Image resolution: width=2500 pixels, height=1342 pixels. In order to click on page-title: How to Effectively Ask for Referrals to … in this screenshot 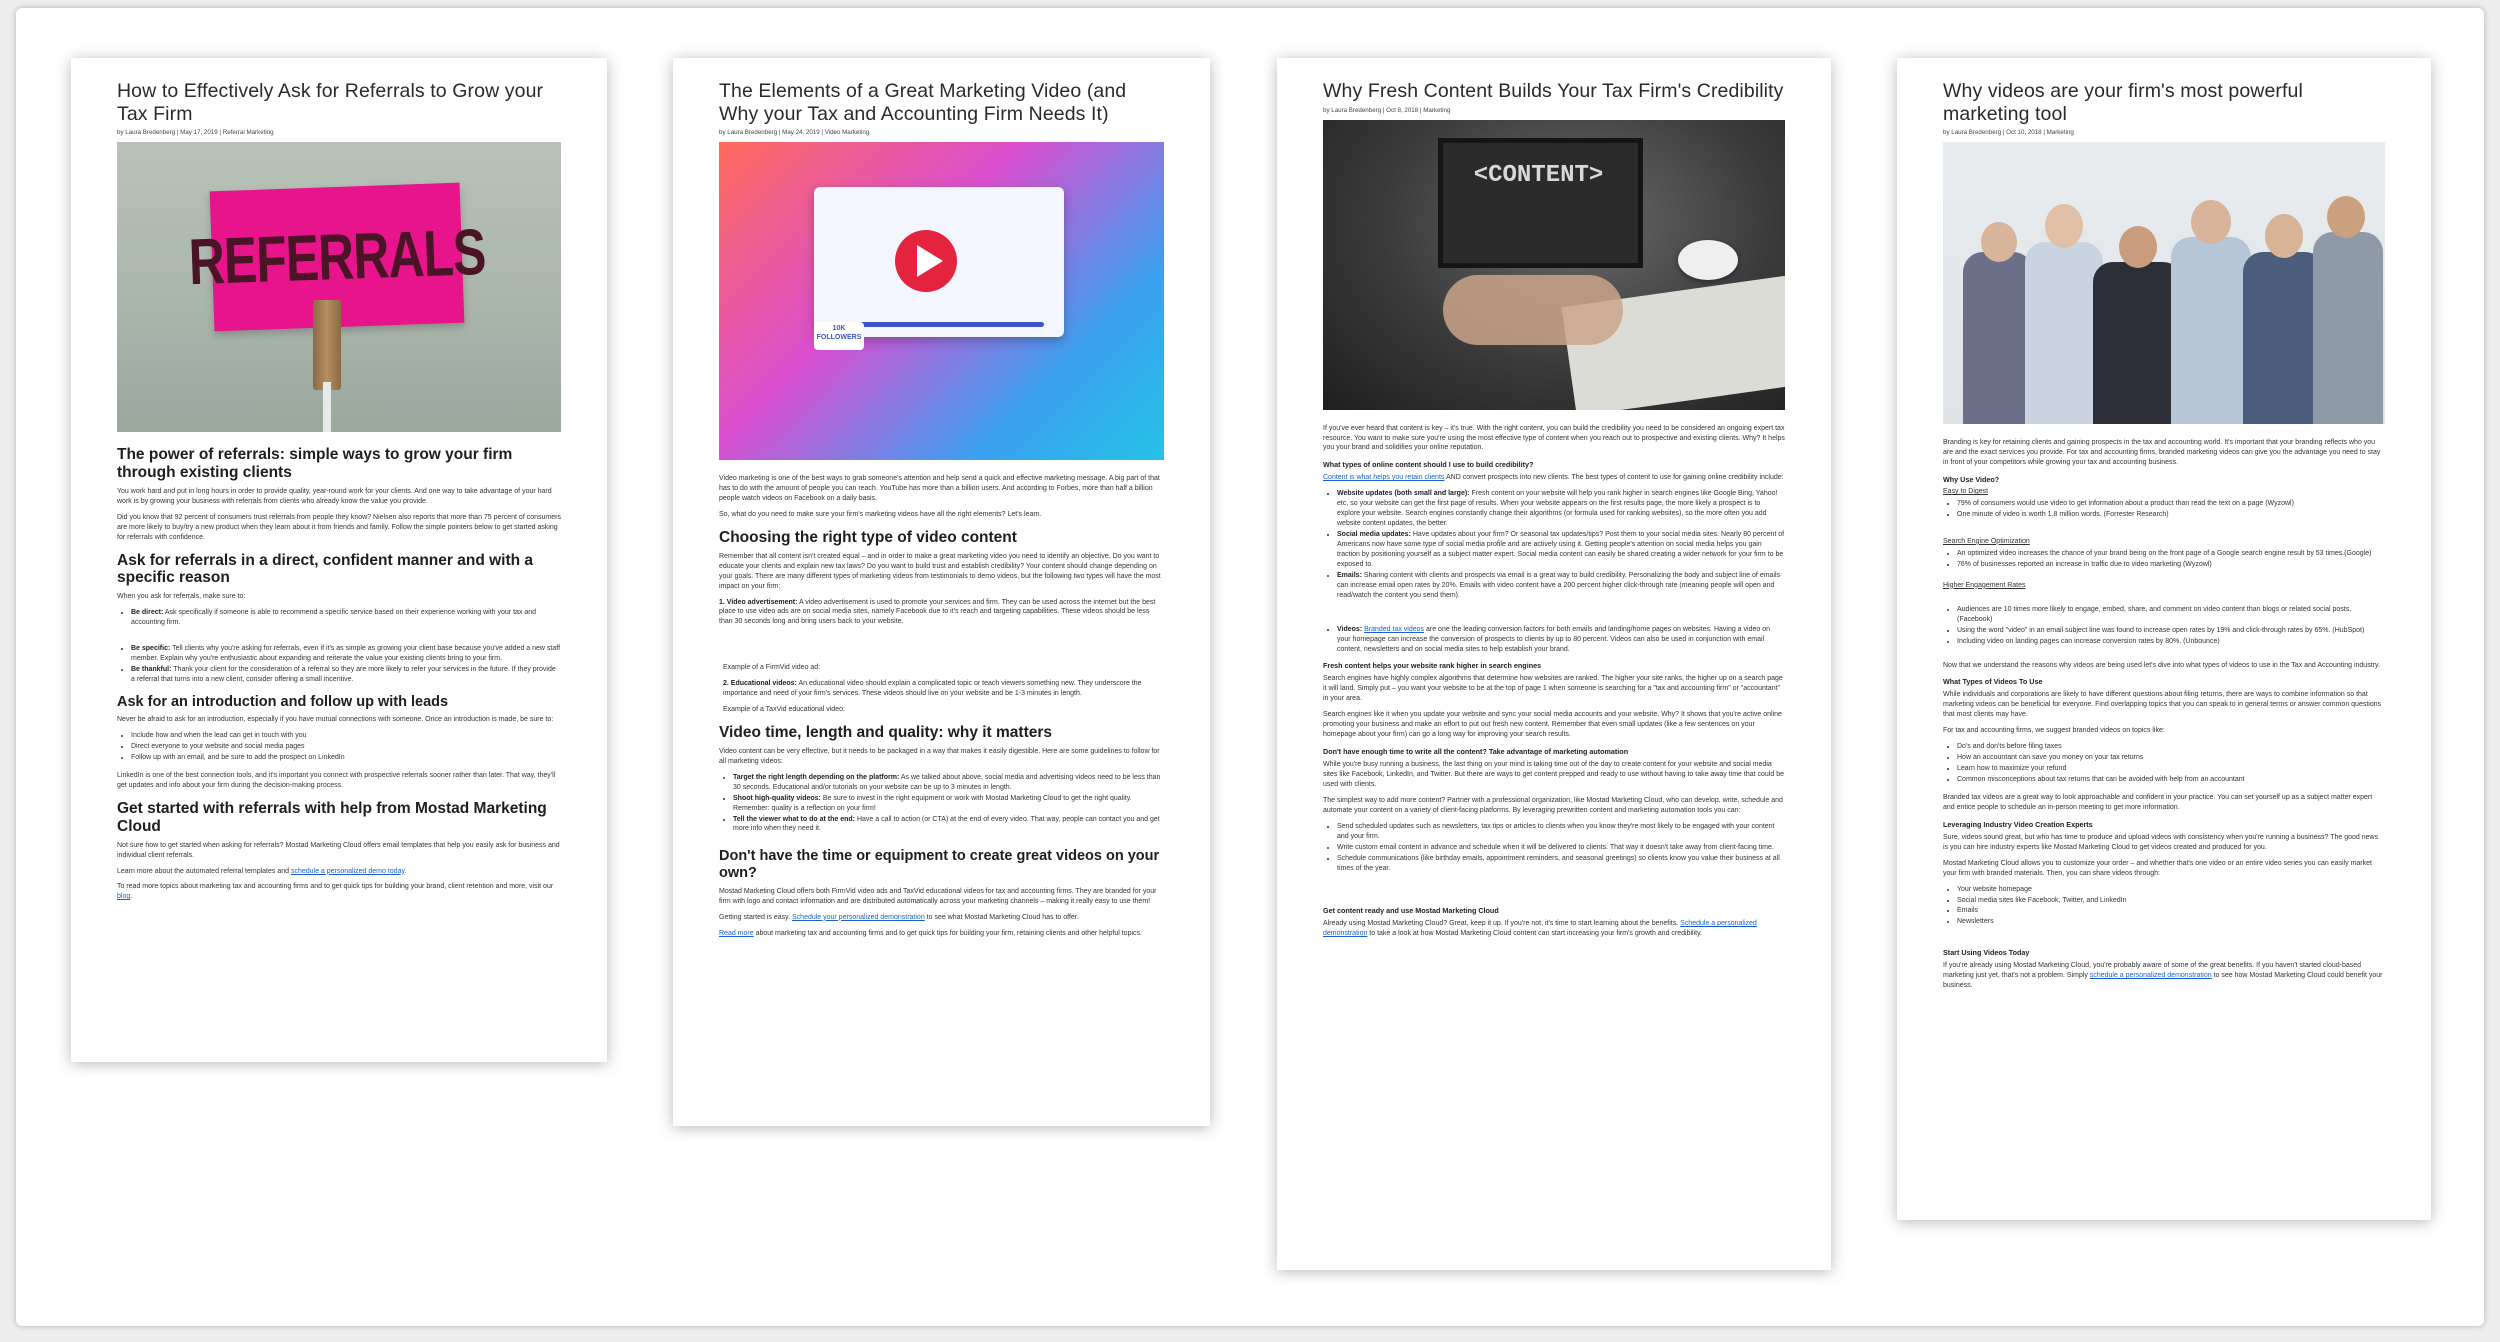, I will do `click(330, 102)`.